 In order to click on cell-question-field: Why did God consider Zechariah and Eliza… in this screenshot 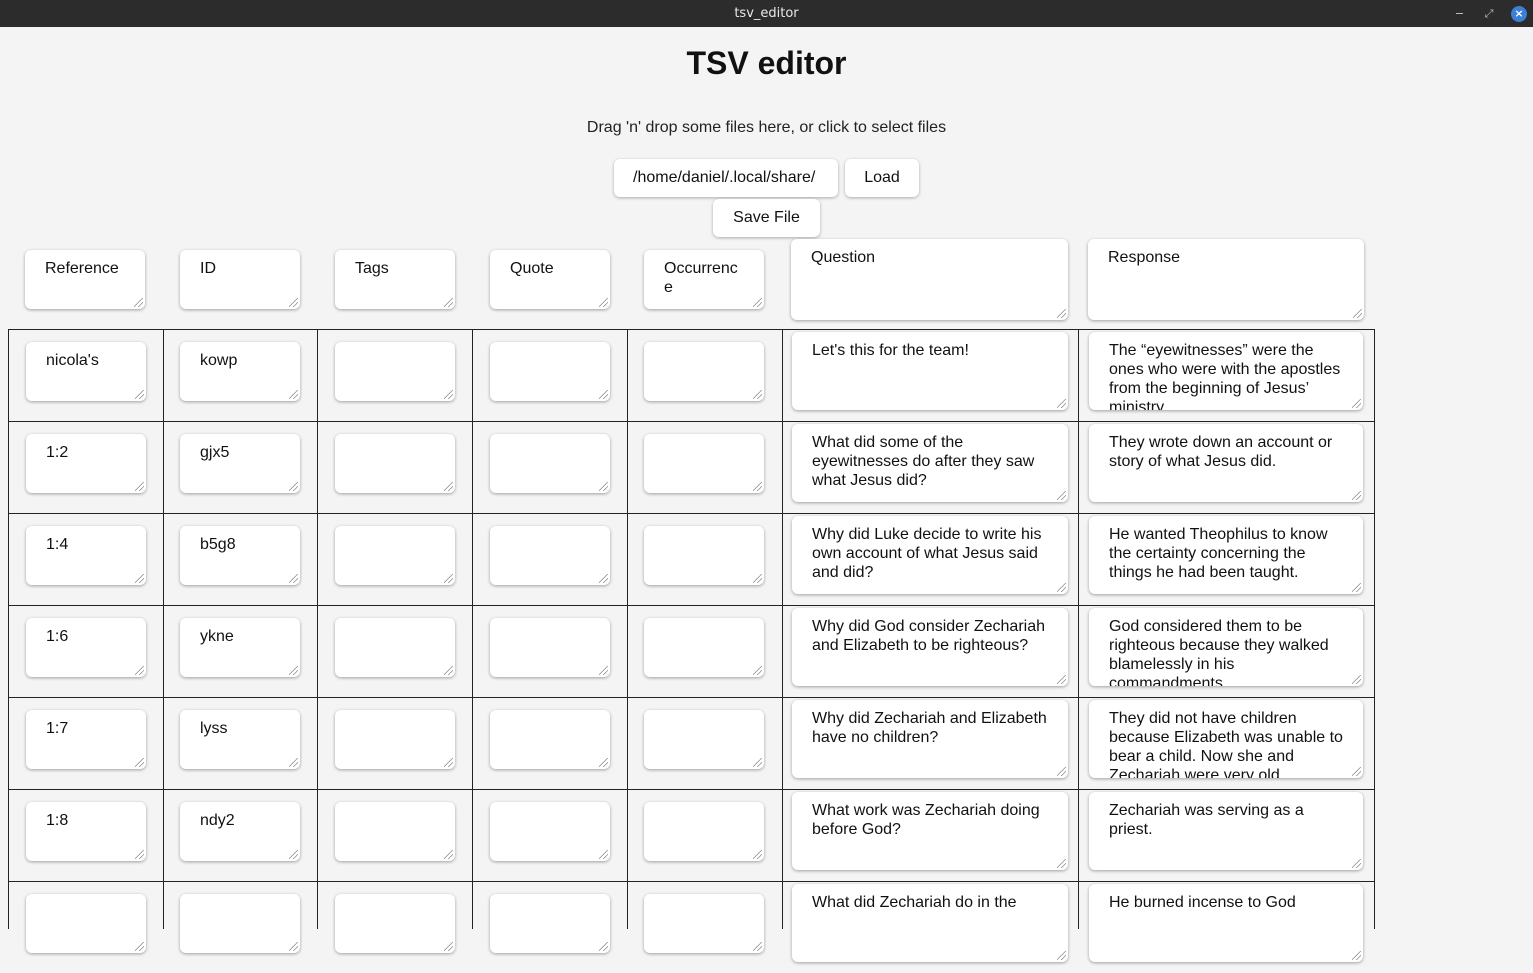, I will do `click(930, 647)`.